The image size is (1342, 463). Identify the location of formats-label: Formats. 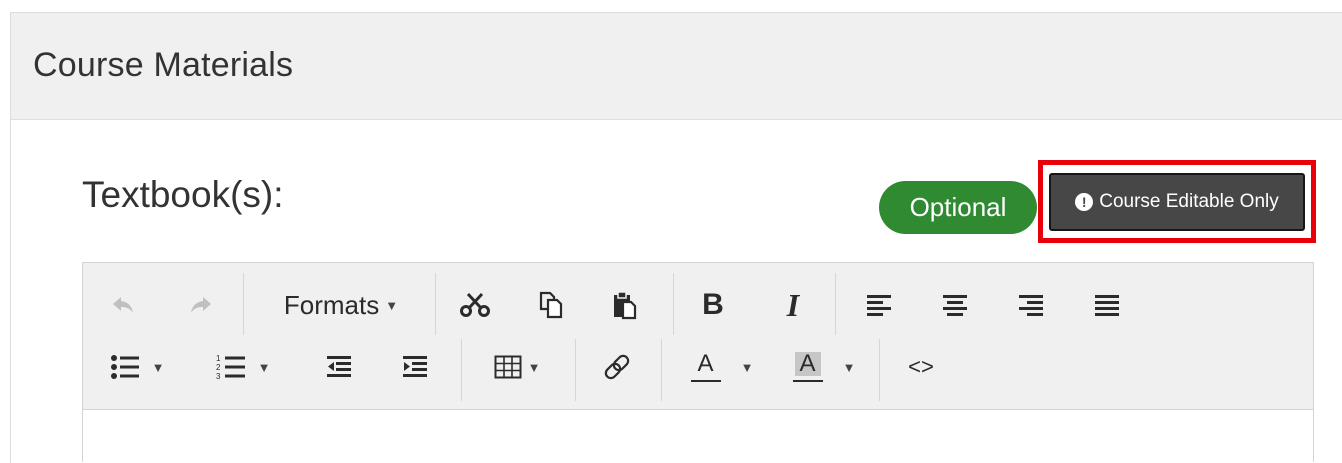
(331, 304).